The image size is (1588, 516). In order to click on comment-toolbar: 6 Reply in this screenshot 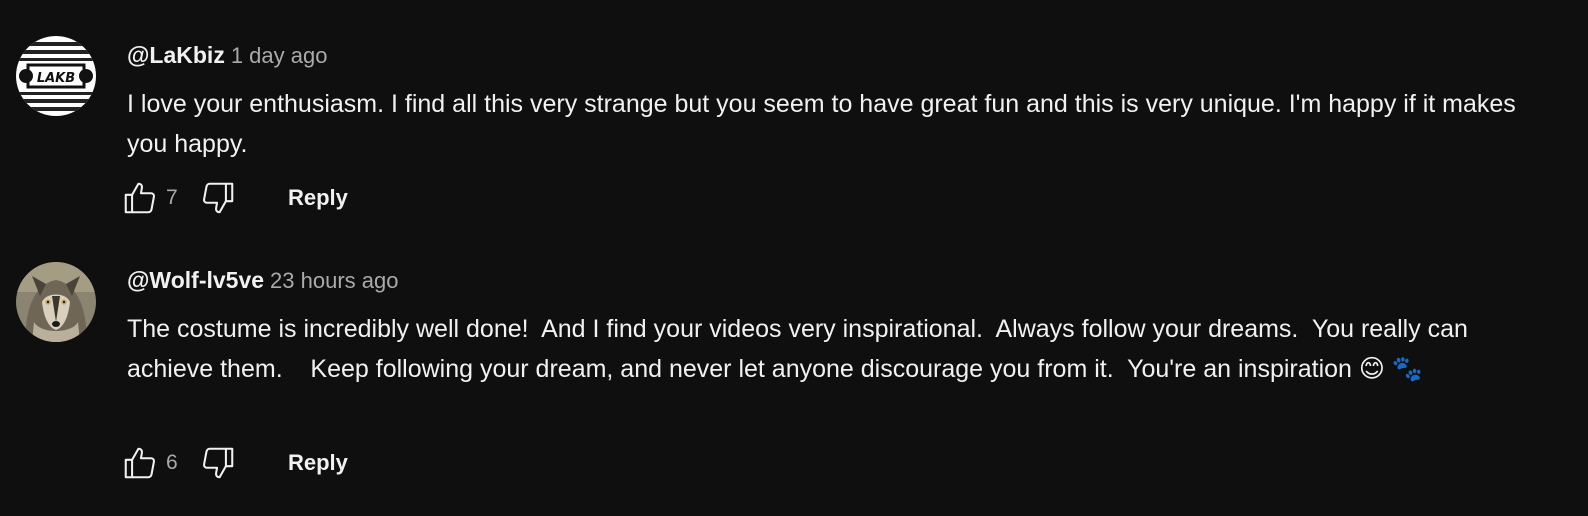, I will do `click(234, 463)`.